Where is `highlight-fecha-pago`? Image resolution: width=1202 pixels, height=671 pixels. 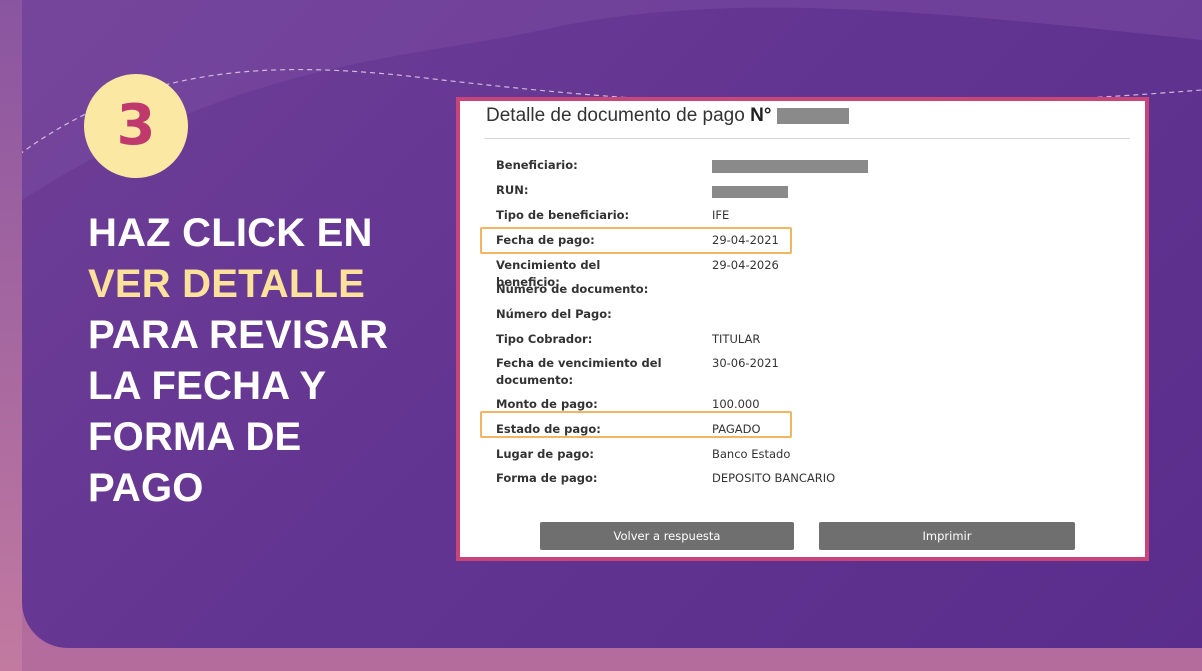 highlight-fecha-pago is located at coordinates (636, 240).